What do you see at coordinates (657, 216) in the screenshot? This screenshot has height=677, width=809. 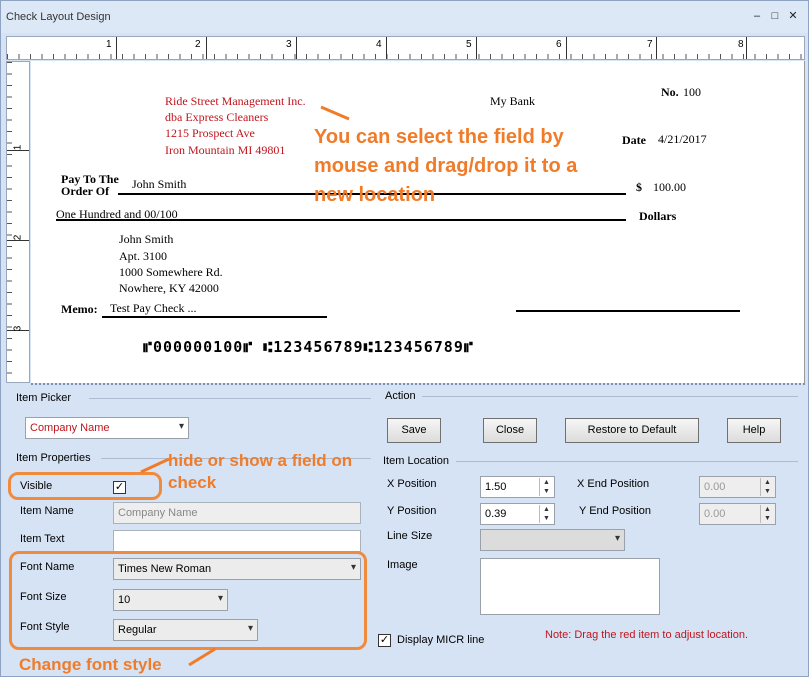 I see `dollars-label: Dollars` at bounding box center [657, 216].